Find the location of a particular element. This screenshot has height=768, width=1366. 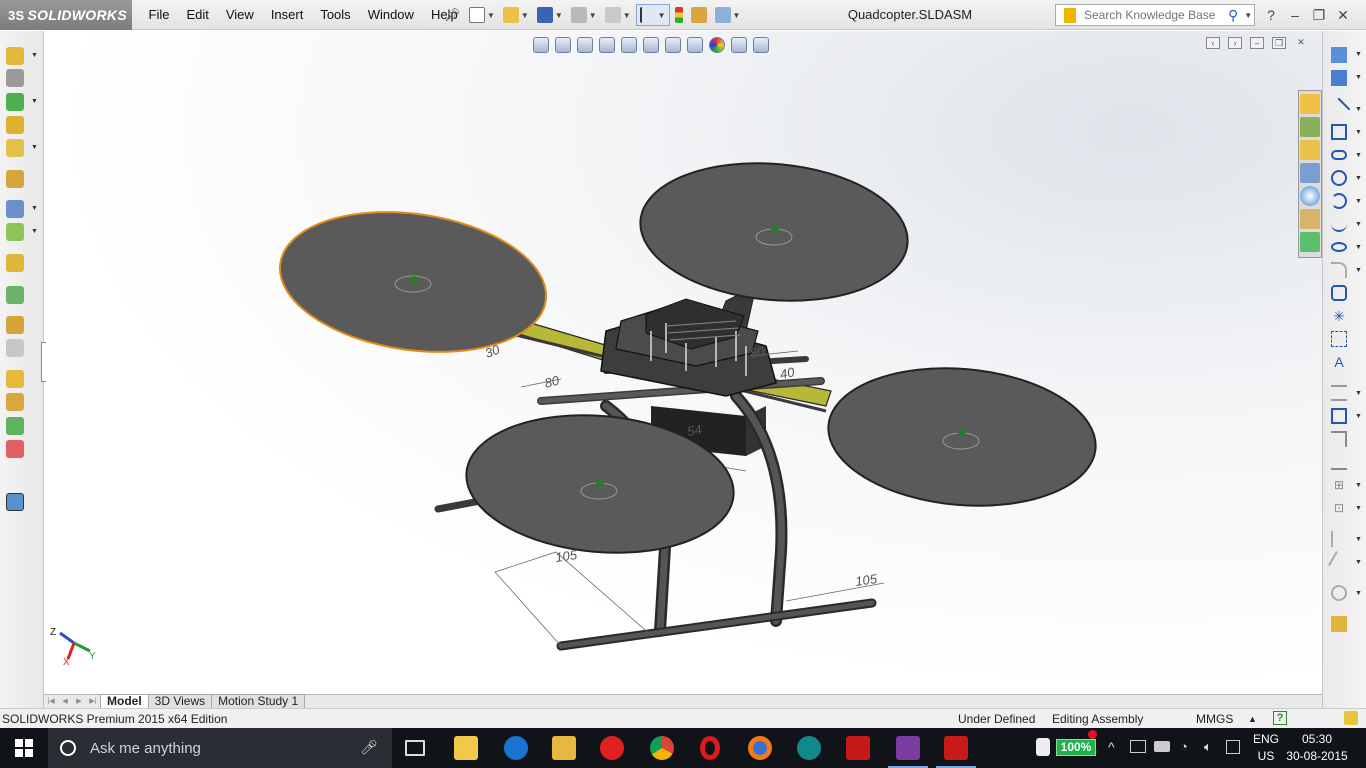

rebuild-button is located at coordinates (679, 15).